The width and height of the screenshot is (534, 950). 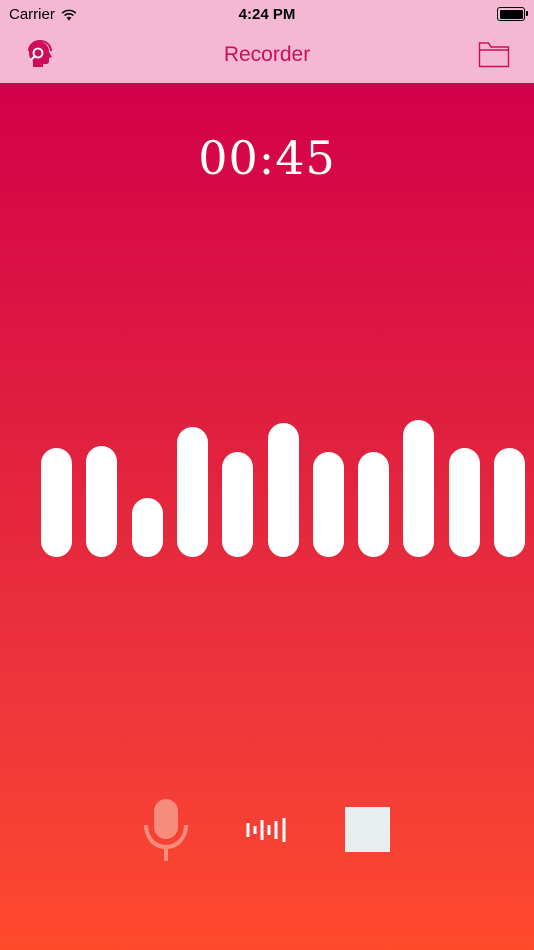 I want to click on status-bar: Carrier 4:24 PM, so click(x=267, y=15).